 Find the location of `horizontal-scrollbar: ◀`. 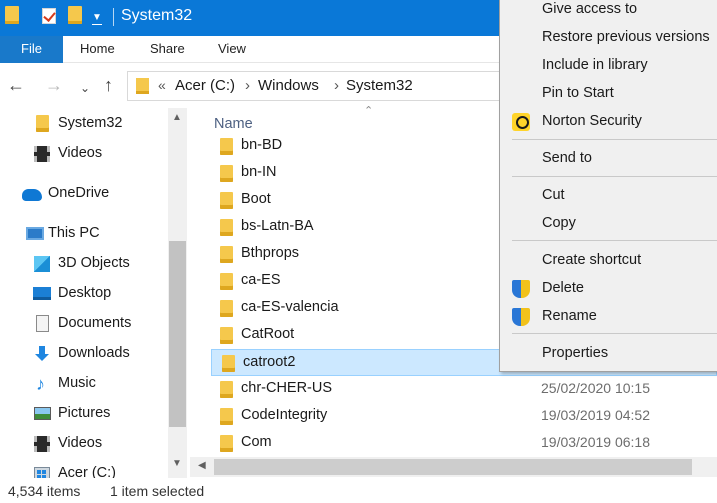

horizontal-scrollbar: ◀ is located at coordinates (453, 467).